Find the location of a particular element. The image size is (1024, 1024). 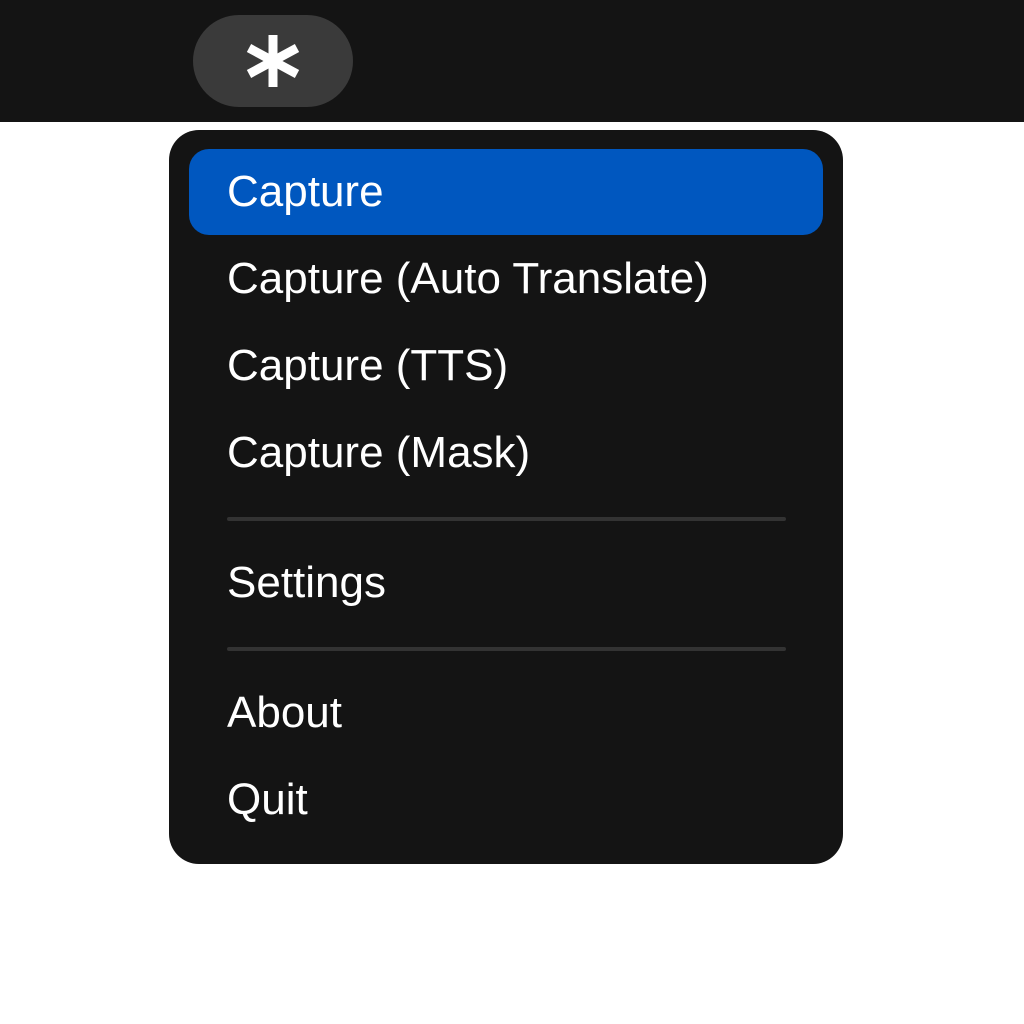

menu-bar is located at coordinates (512, 61).